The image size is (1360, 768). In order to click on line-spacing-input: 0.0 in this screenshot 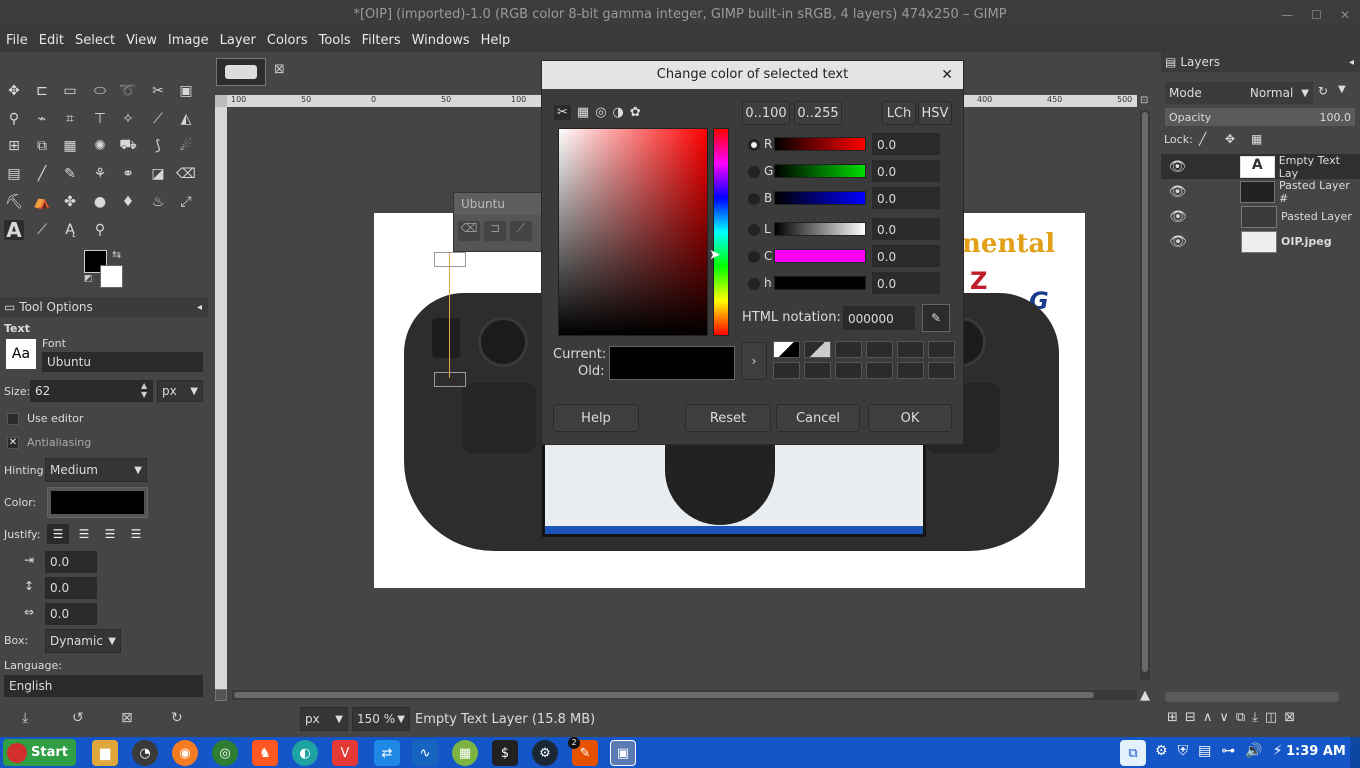, I will do `click(71, 588)`.